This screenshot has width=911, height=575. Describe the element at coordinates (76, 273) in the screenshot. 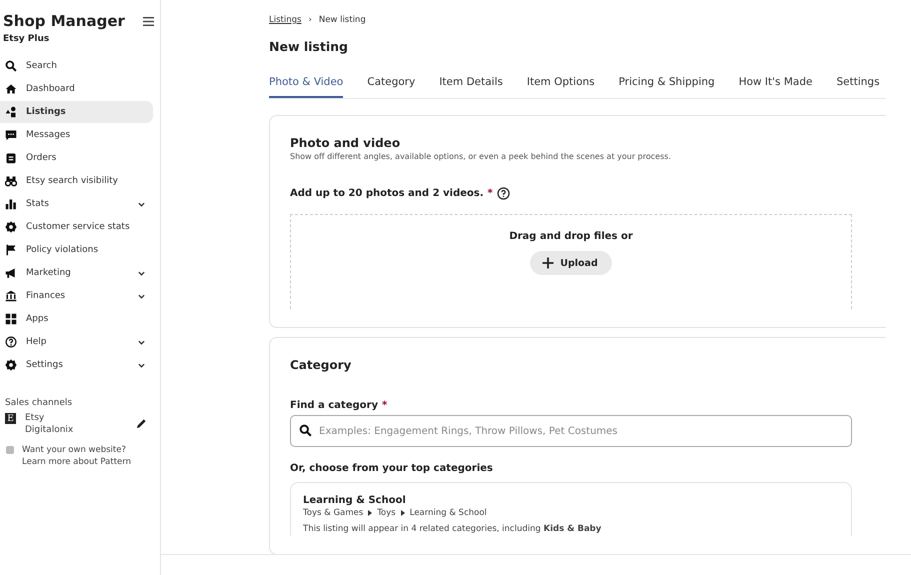

I see `sidebar-item: Marketing` at that location.